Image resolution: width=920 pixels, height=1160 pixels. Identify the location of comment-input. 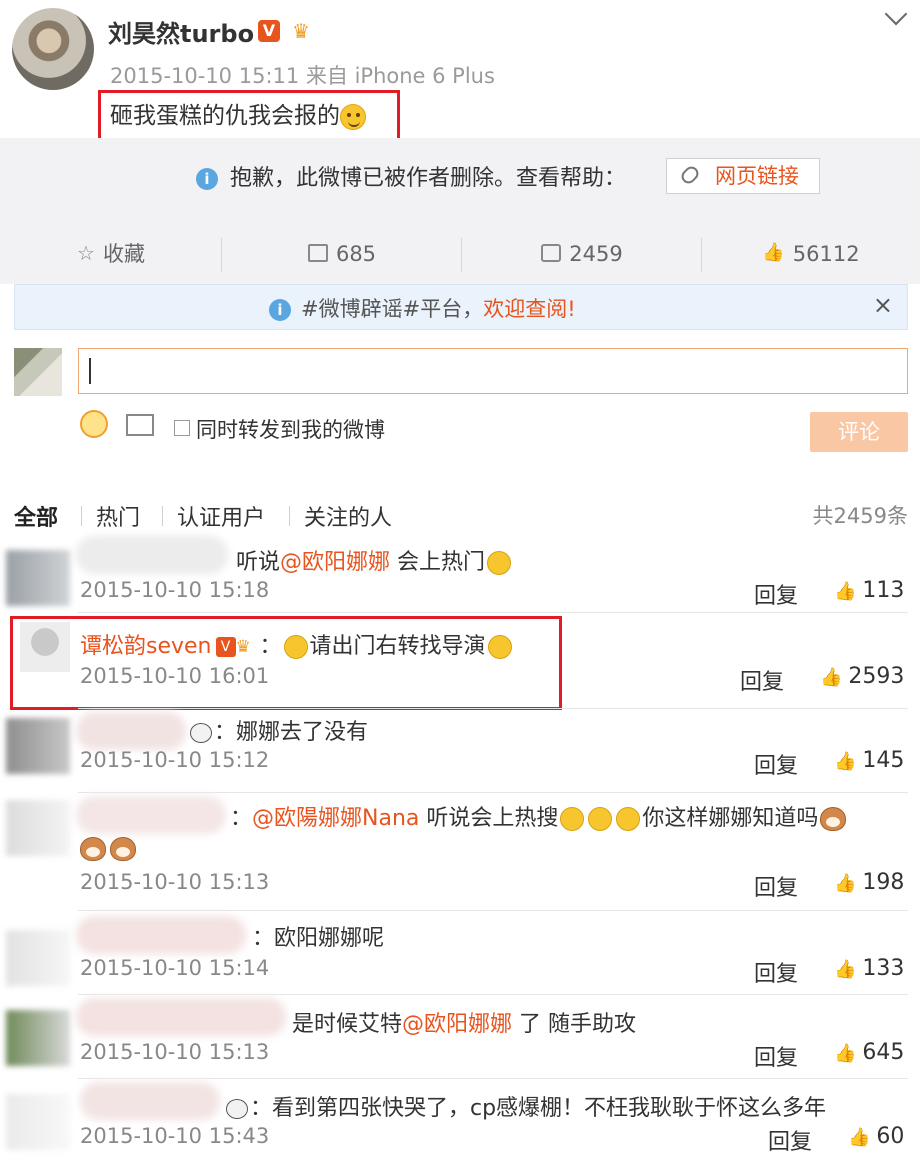
(493, 371).